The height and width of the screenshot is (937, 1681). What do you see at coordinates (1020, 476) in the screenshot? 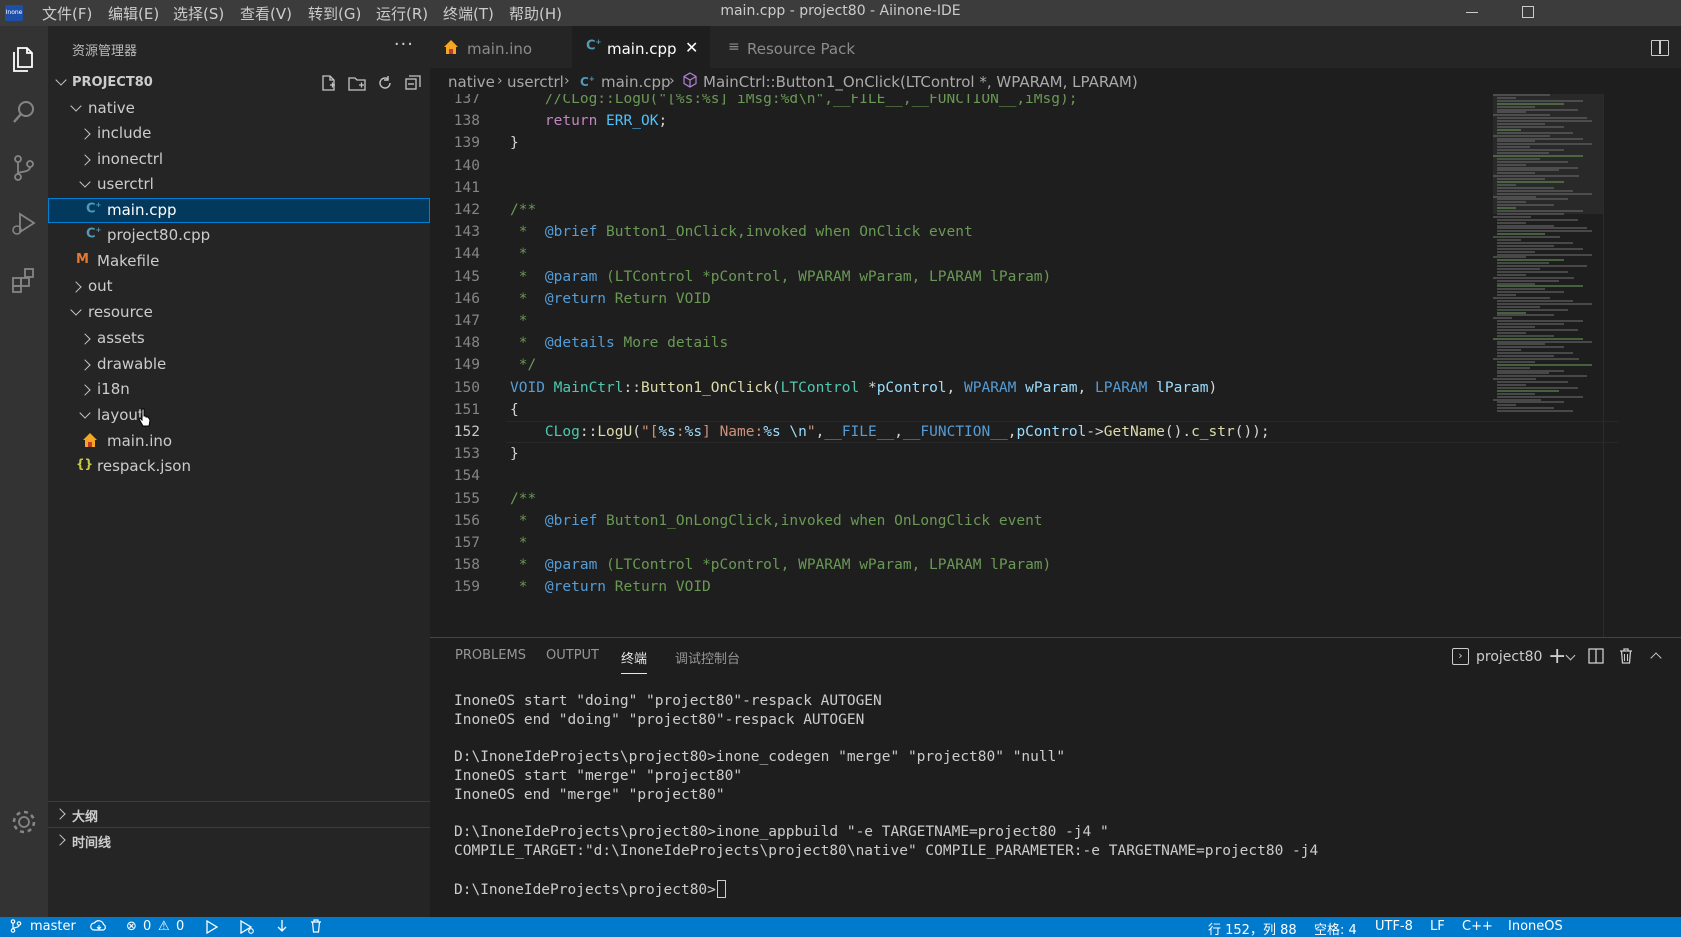
I see `code-line: 154` at bounding box center [1020, 476].